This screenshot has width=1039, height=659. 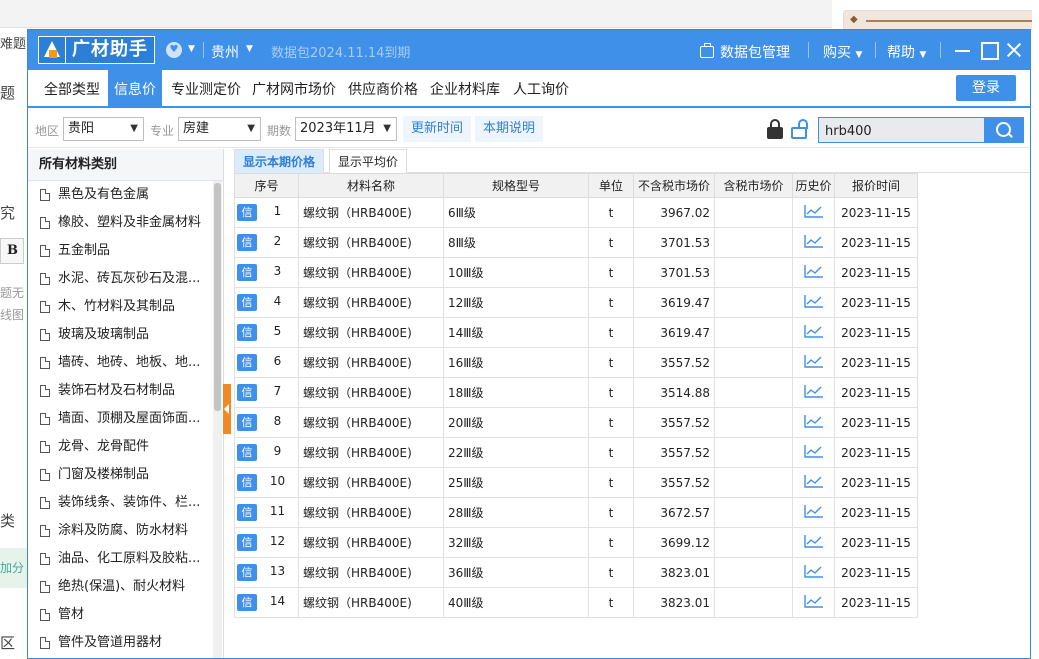 I want to click on table-row: 信 10 螺纹钢（HRB400E) 25Ⅲ级 t 3557.52 2023-11-15, so click(x=576, y=482).